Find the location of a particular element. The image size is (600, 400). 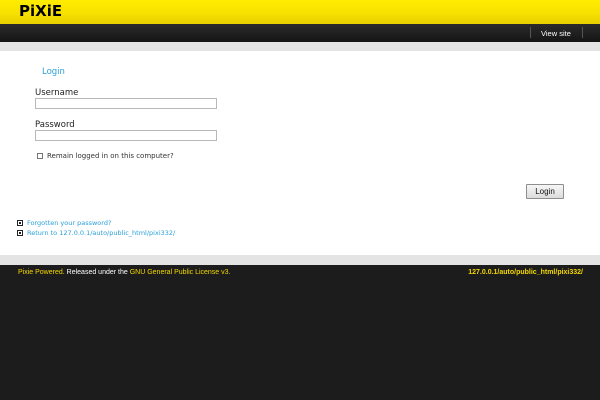

password-label: Password is located at coordinates (55, 125).